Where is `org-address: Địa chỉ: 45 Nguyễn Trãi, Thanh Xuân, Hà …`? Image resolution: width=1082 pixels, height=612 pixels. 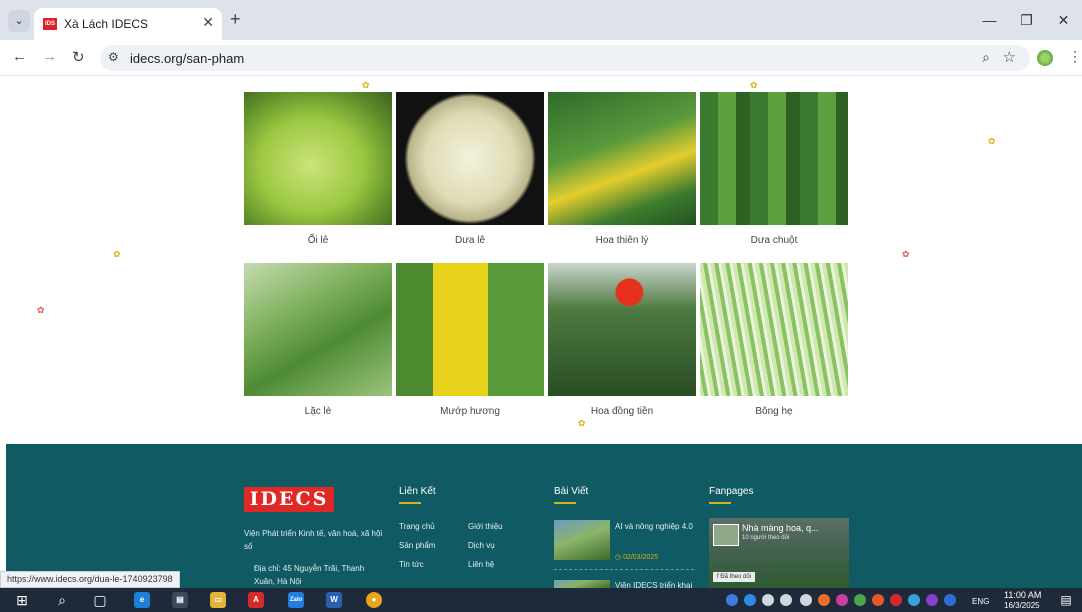 org-address: Địa chỉ: 45 Nguyễn Trãi, Thanh Xuân, Hà … is located at coordinates (309, 575).